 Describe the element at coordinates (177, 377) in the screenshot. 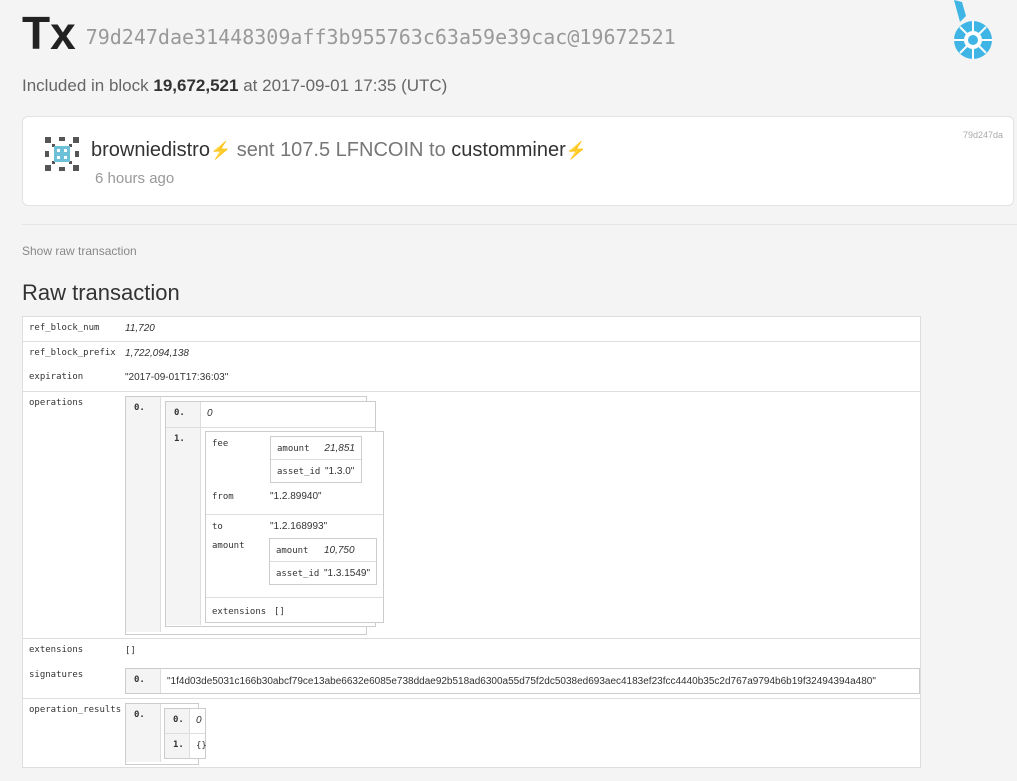

I see `raw-value: "2017-09-01T17:36:03"` at that location.